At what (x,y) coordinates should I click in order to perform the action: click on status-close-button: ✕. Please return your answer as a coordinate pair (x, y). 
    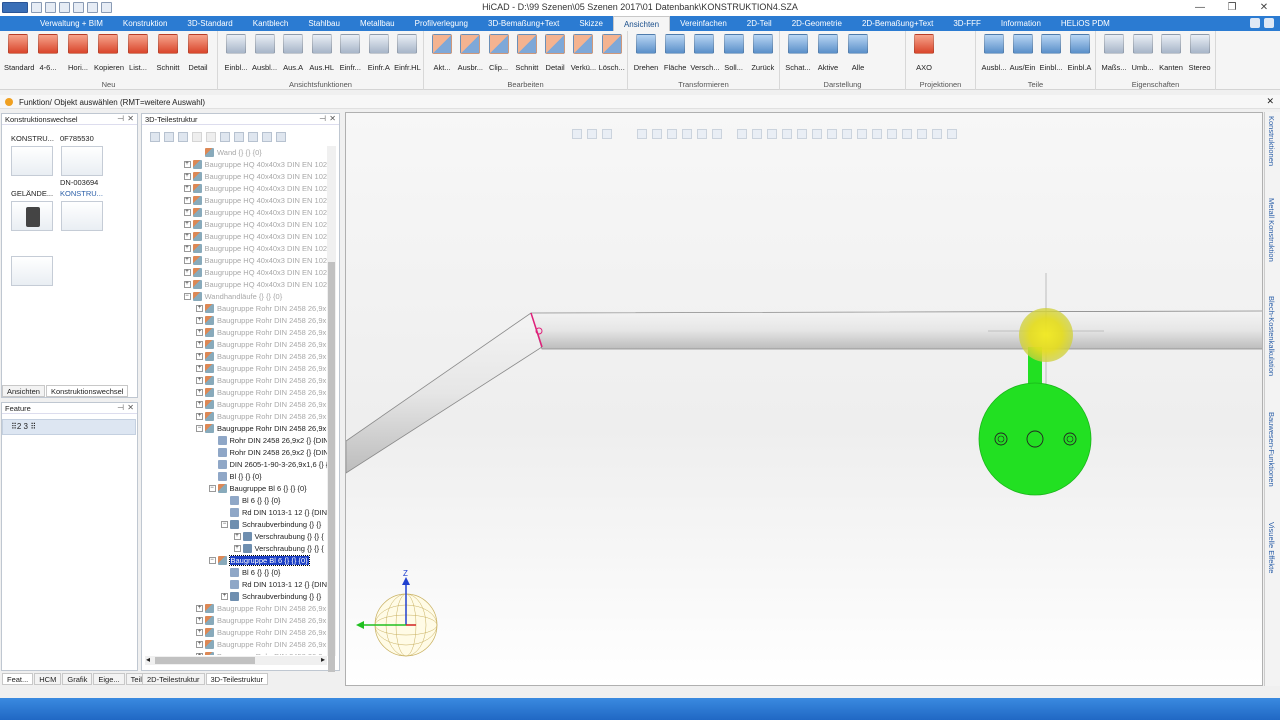
    Looking at the image, I should click on (1270, 101).